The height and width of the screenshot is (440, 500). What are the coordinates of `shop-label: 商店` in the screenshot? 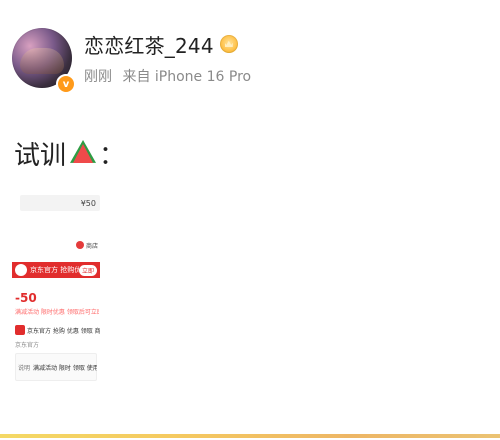 It's located at (92, 246).